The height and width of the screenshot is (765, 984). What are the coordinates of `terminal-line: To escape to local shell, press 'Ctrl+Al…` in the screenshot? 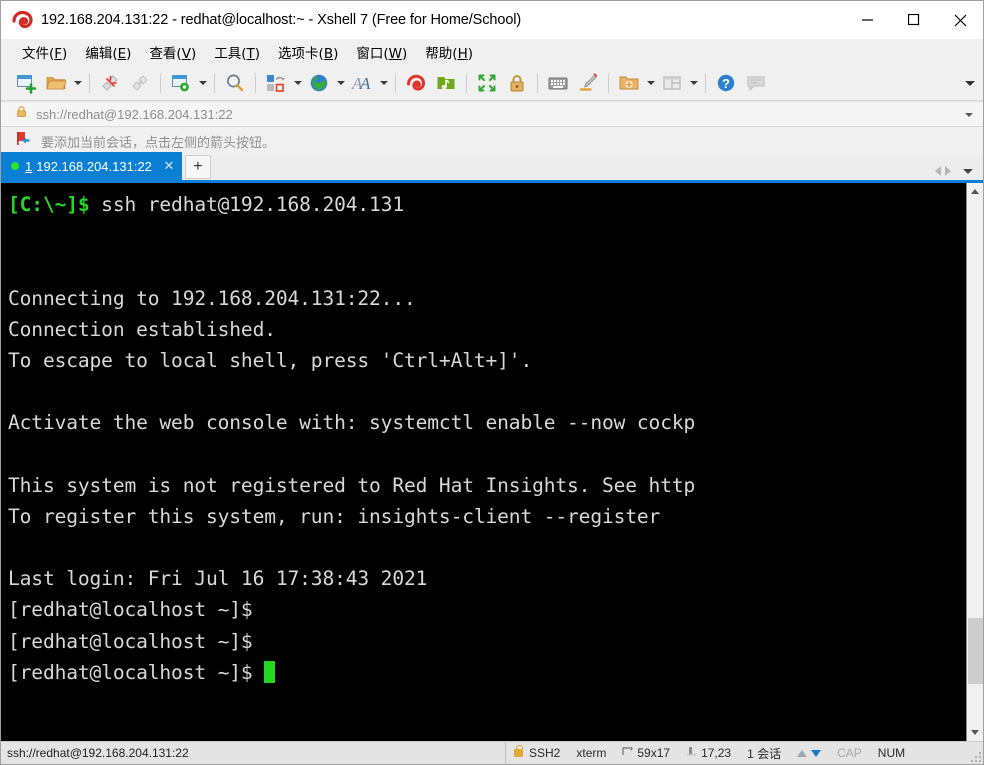 It's located at (487, 360).